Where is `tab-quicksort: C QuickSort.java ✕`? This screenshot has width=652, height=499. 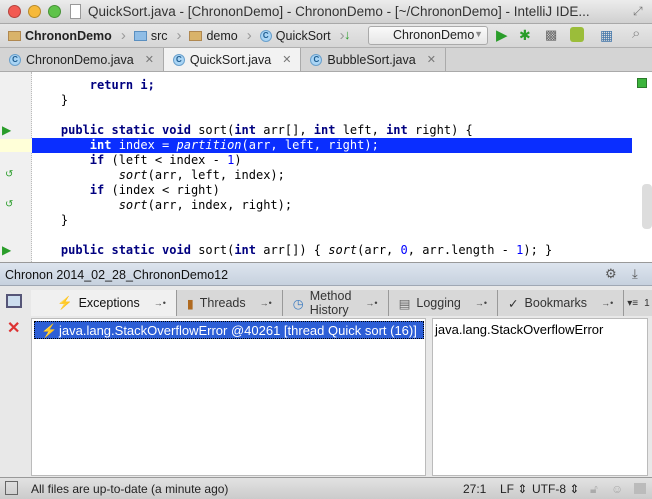
tab-quicksort: C QuickSort.java ✕ is located at coordinates (232, 59).